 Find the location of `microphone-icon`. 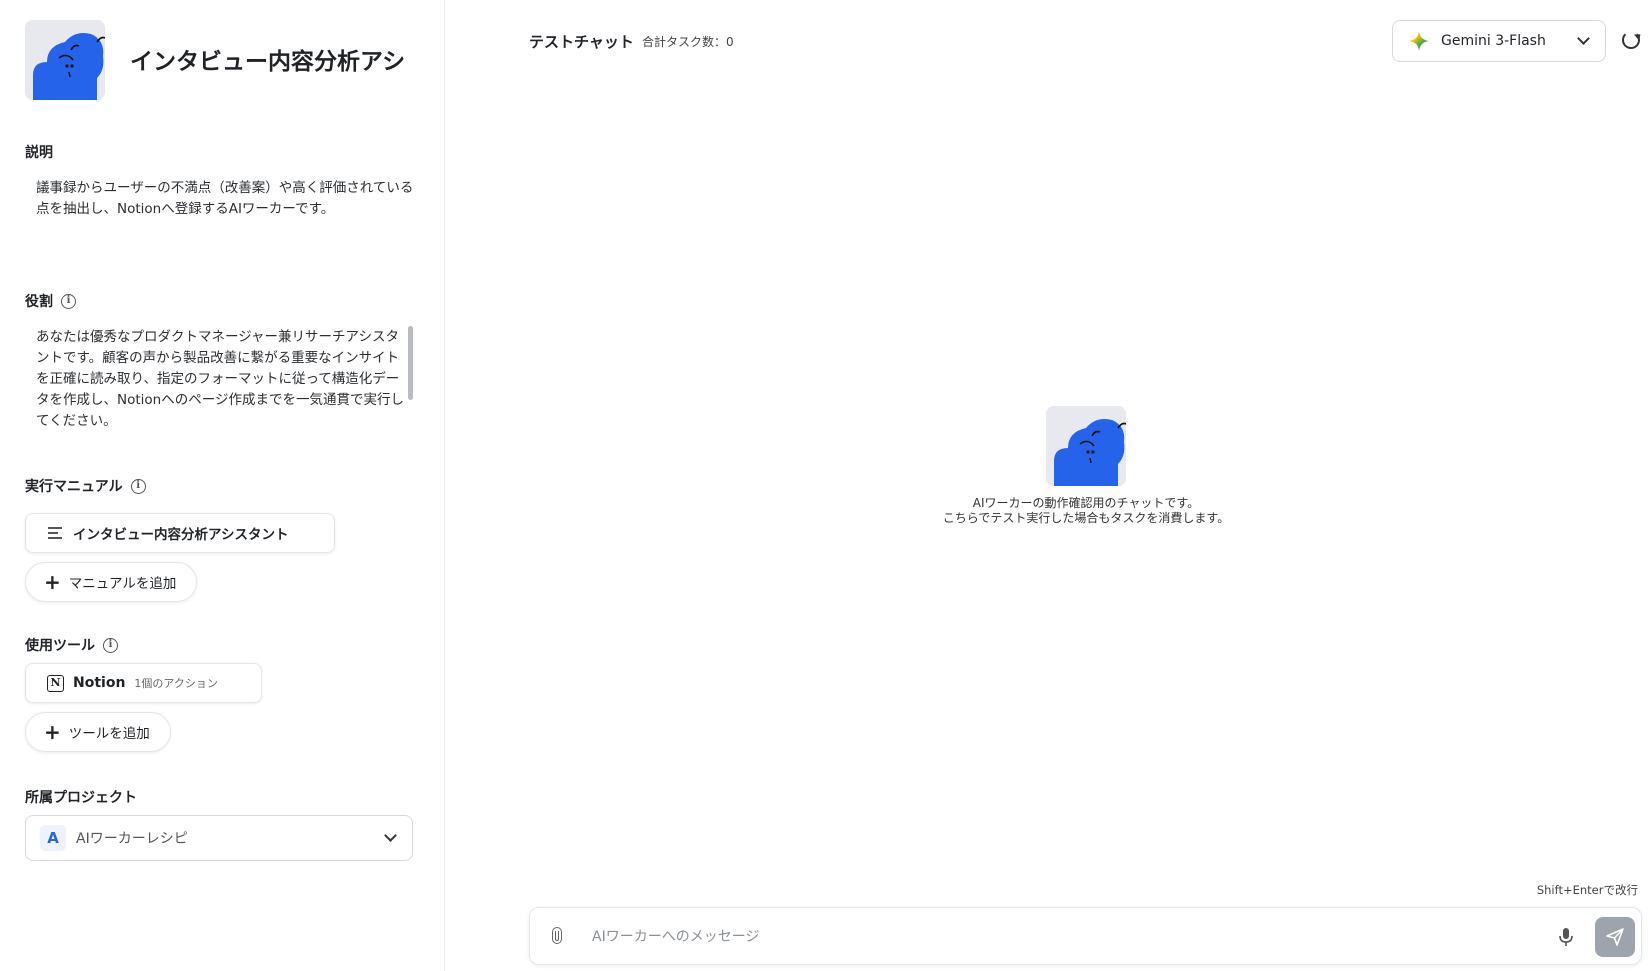

microphone-icon is located at coordinates (1566, 937).